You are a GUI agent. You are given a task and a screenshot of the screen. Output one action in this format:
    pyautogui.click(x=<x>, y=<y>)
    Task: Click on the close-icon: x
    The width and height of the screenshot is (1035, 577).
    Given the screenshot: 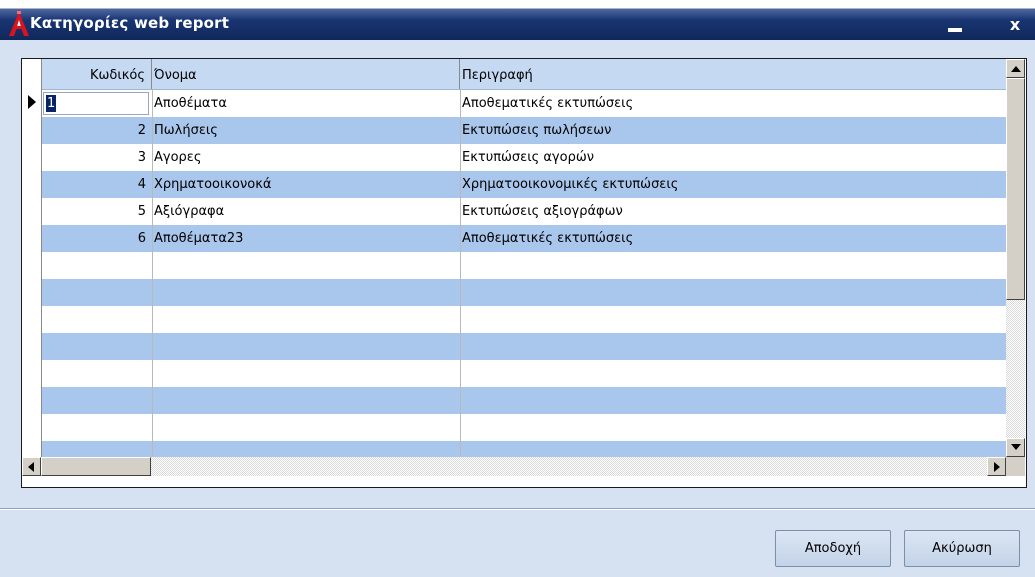 What is the action you would take?
    pyautogui.click(x=1015, y=24)
    